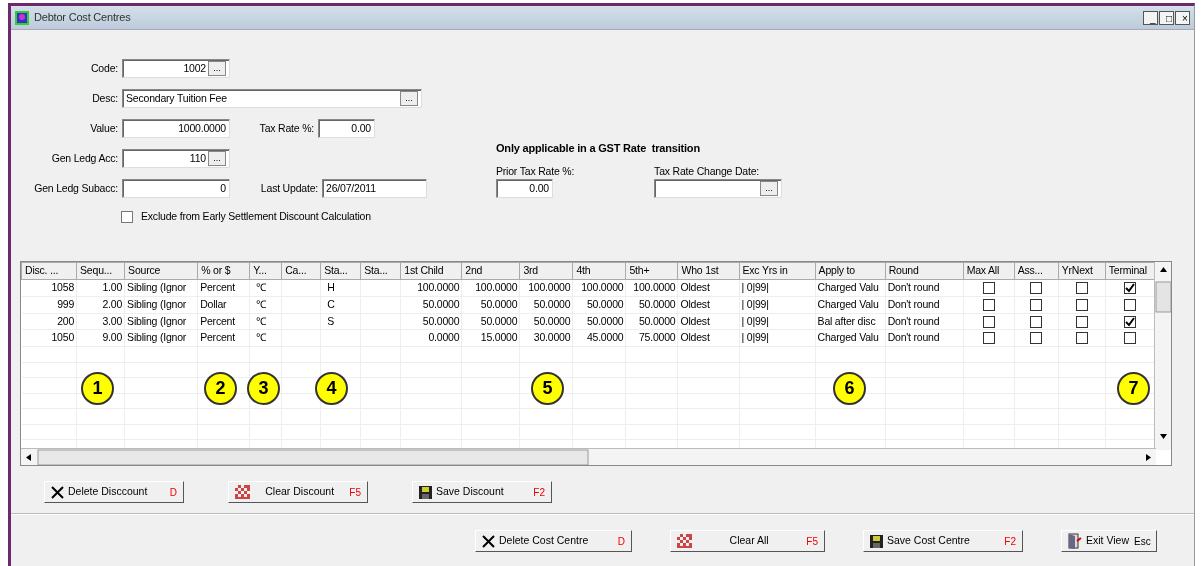 The image size is (1203, 566). I want to click on close-button: ×, so click(1182, 17).